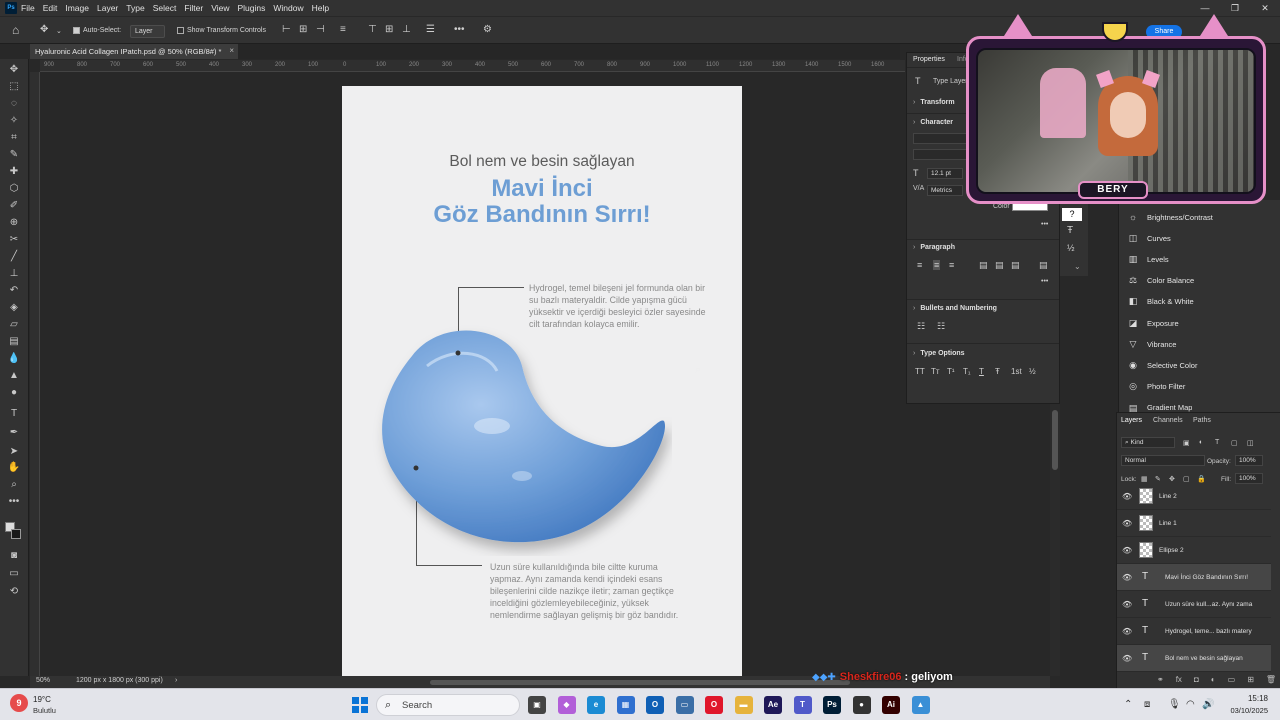 Image resolution: width=1280 pixels, height=720 pixels. What do you see at coordinates (1186, 443) in the screenshot?
I see `filter-pixel-icon: ▣` at bounding box center [1186, 443].